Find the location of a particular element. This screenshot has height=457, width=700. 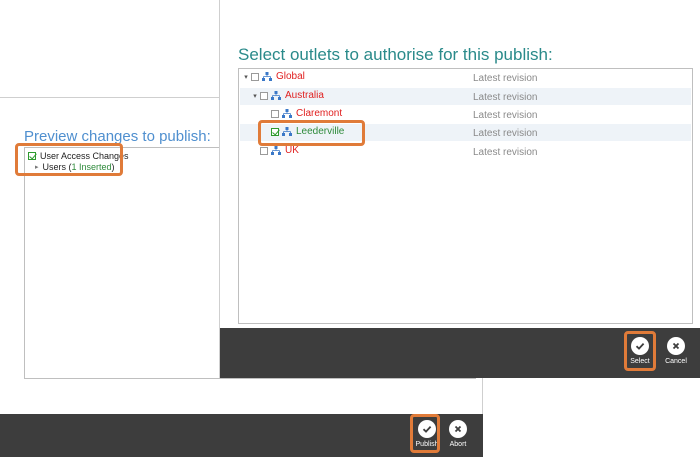

cancel-label: Cancel is located at coordinates (676, 361).